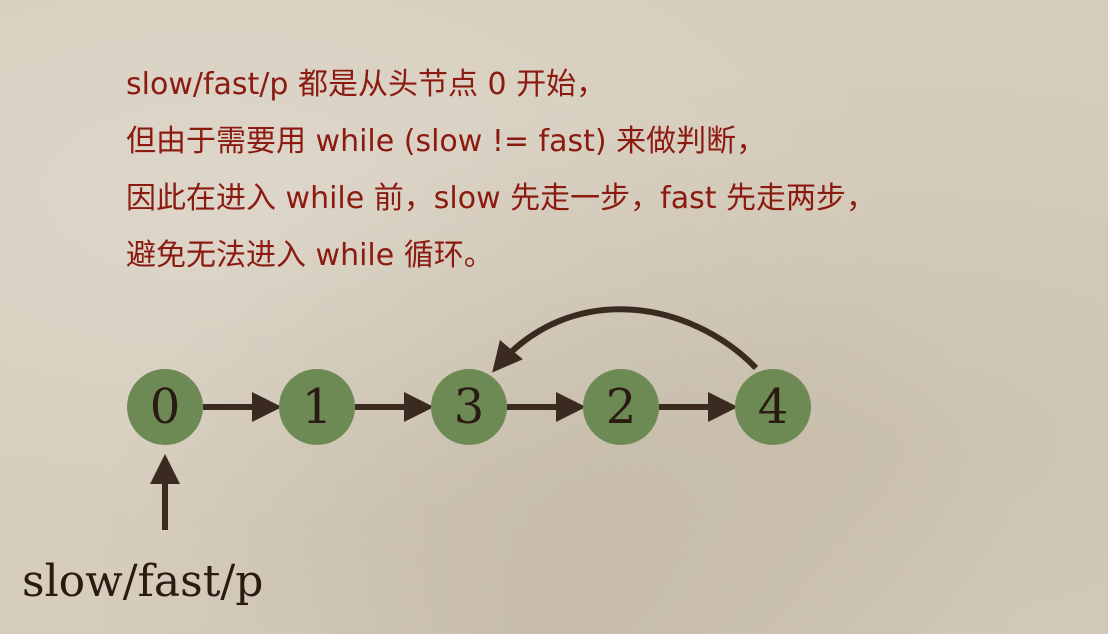  I want to click on list-node: 3, so click(469, 407).